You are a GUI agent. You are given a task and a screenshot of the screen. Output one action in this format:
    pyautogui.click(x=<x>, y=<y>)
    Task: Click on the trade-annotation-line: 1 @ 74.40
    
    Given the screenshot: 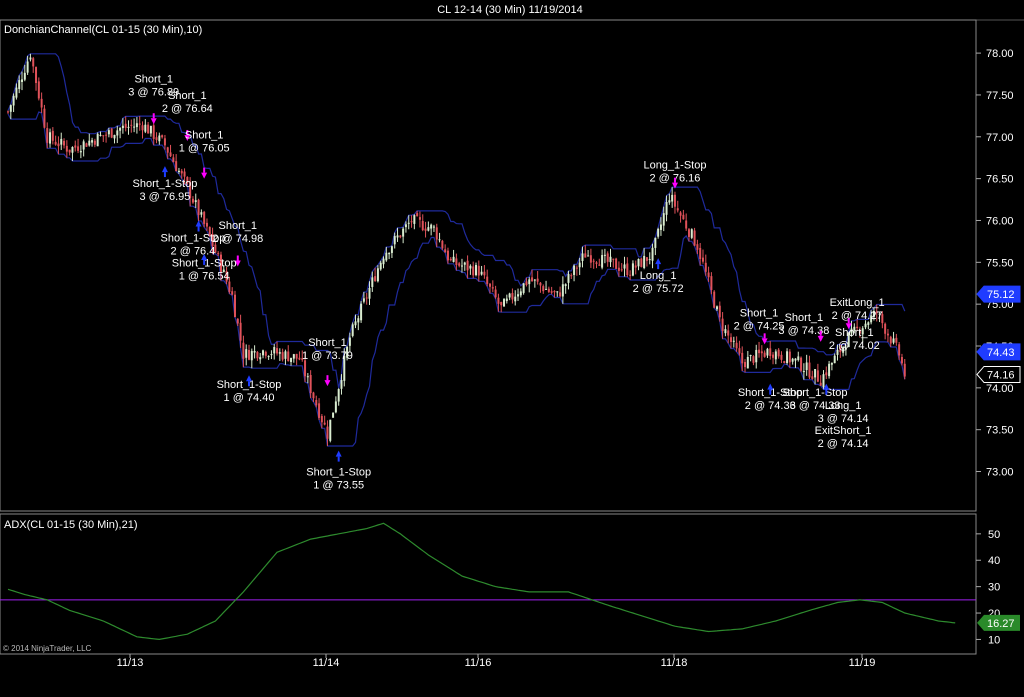 What is the action you would take?
    pyautogui.click(x=249, y=398)
    